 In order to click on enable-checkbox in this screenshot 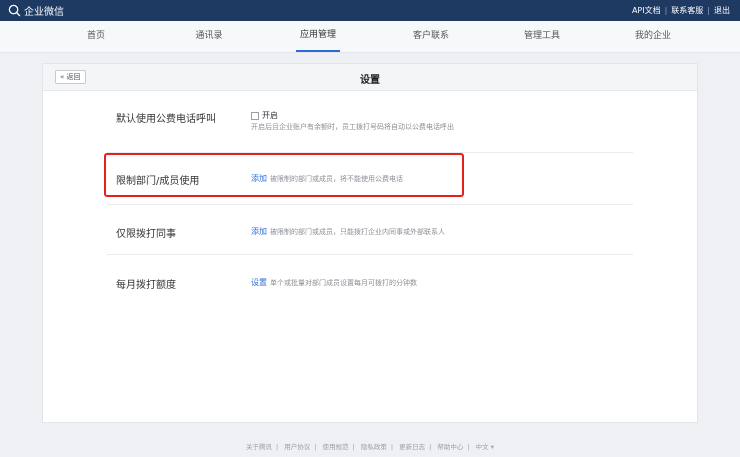, I will do `click(255, 115)`.